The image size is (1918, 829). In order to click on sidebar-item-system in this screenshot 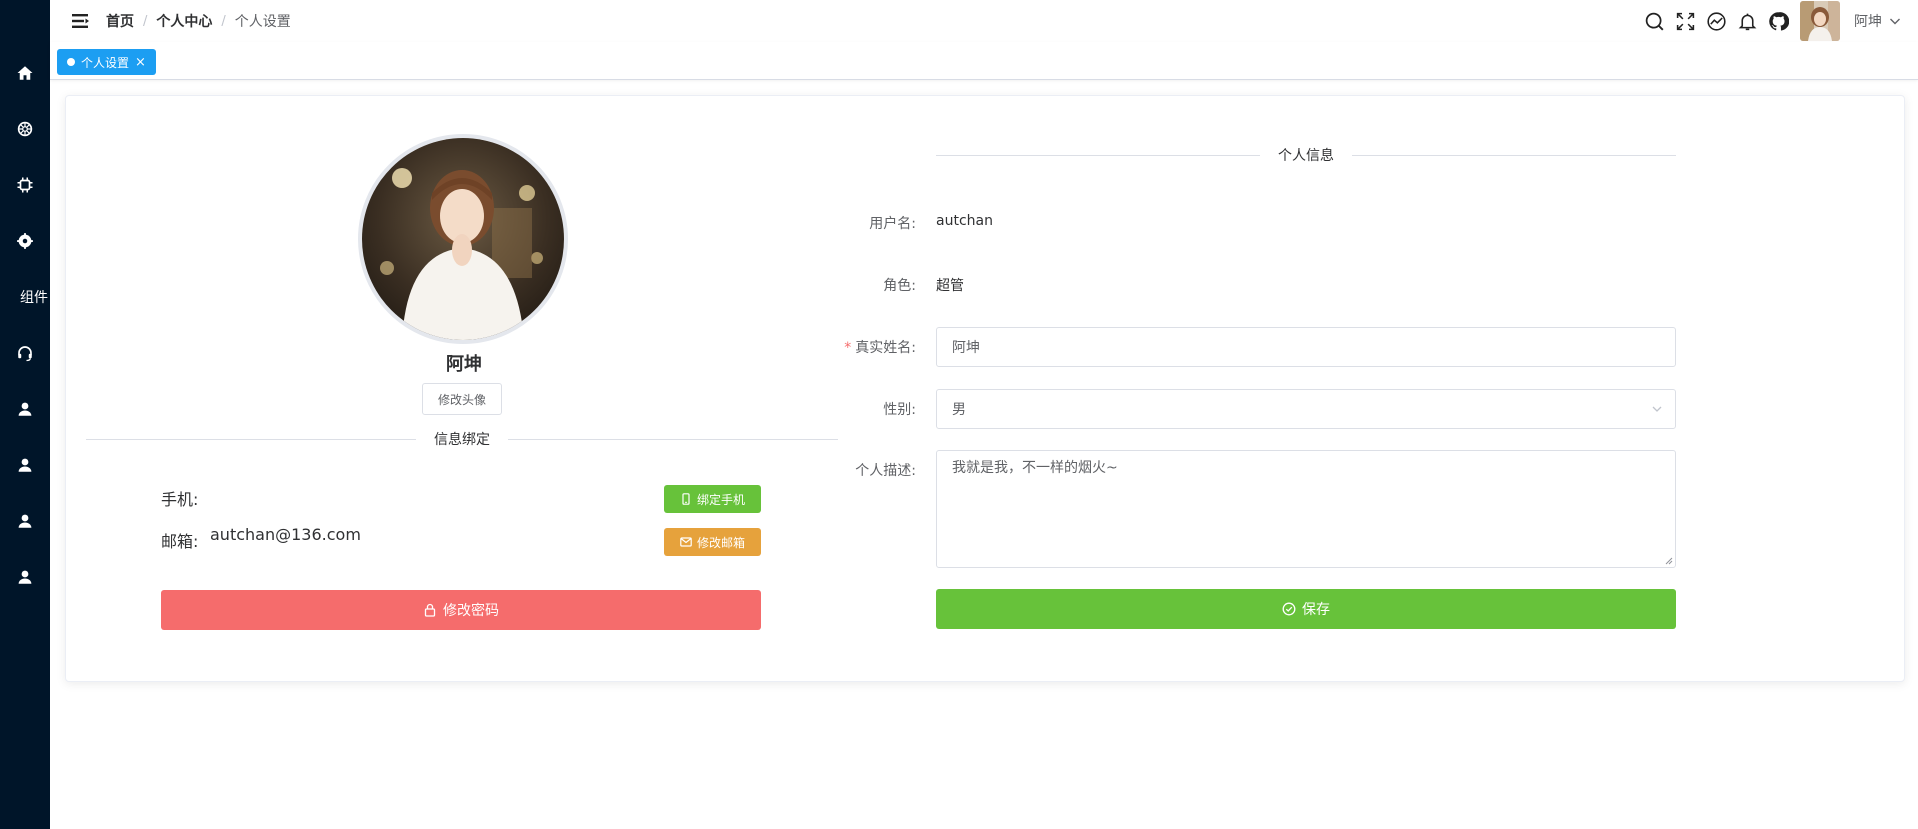, I will do `click(25, 185)`.